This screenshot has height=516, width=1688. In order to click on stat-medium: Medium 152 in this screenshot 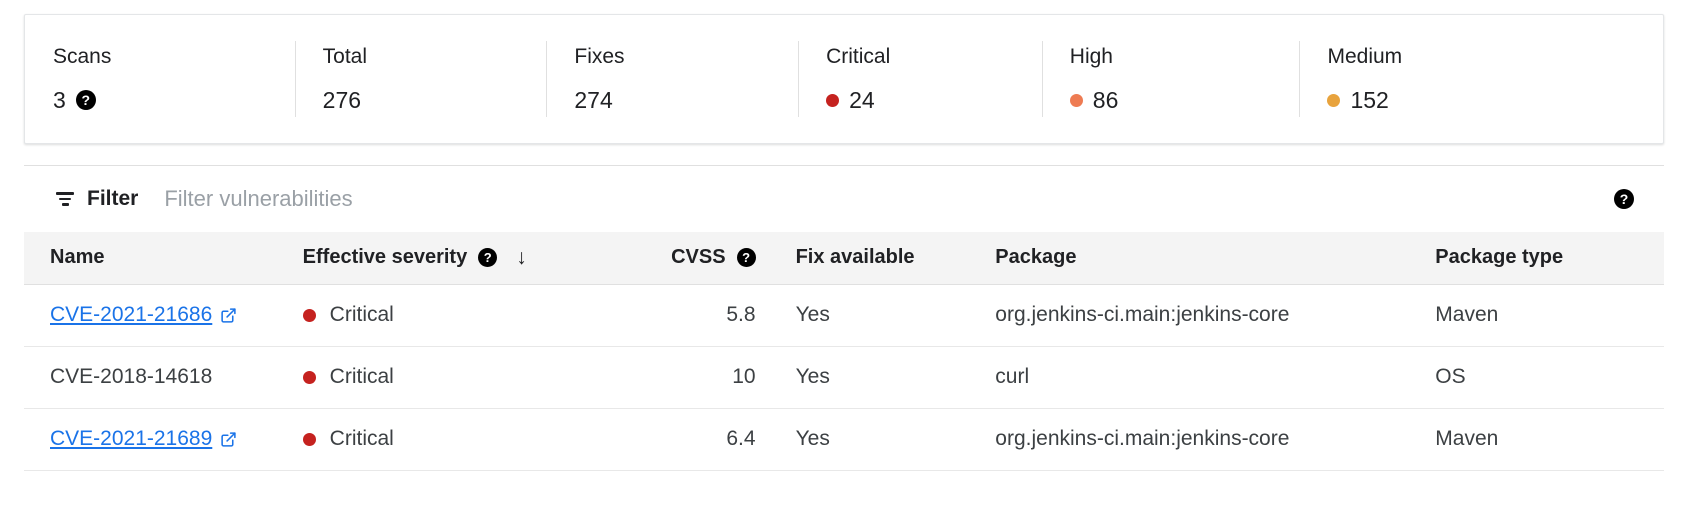, I will do `click(1481, 79)`.